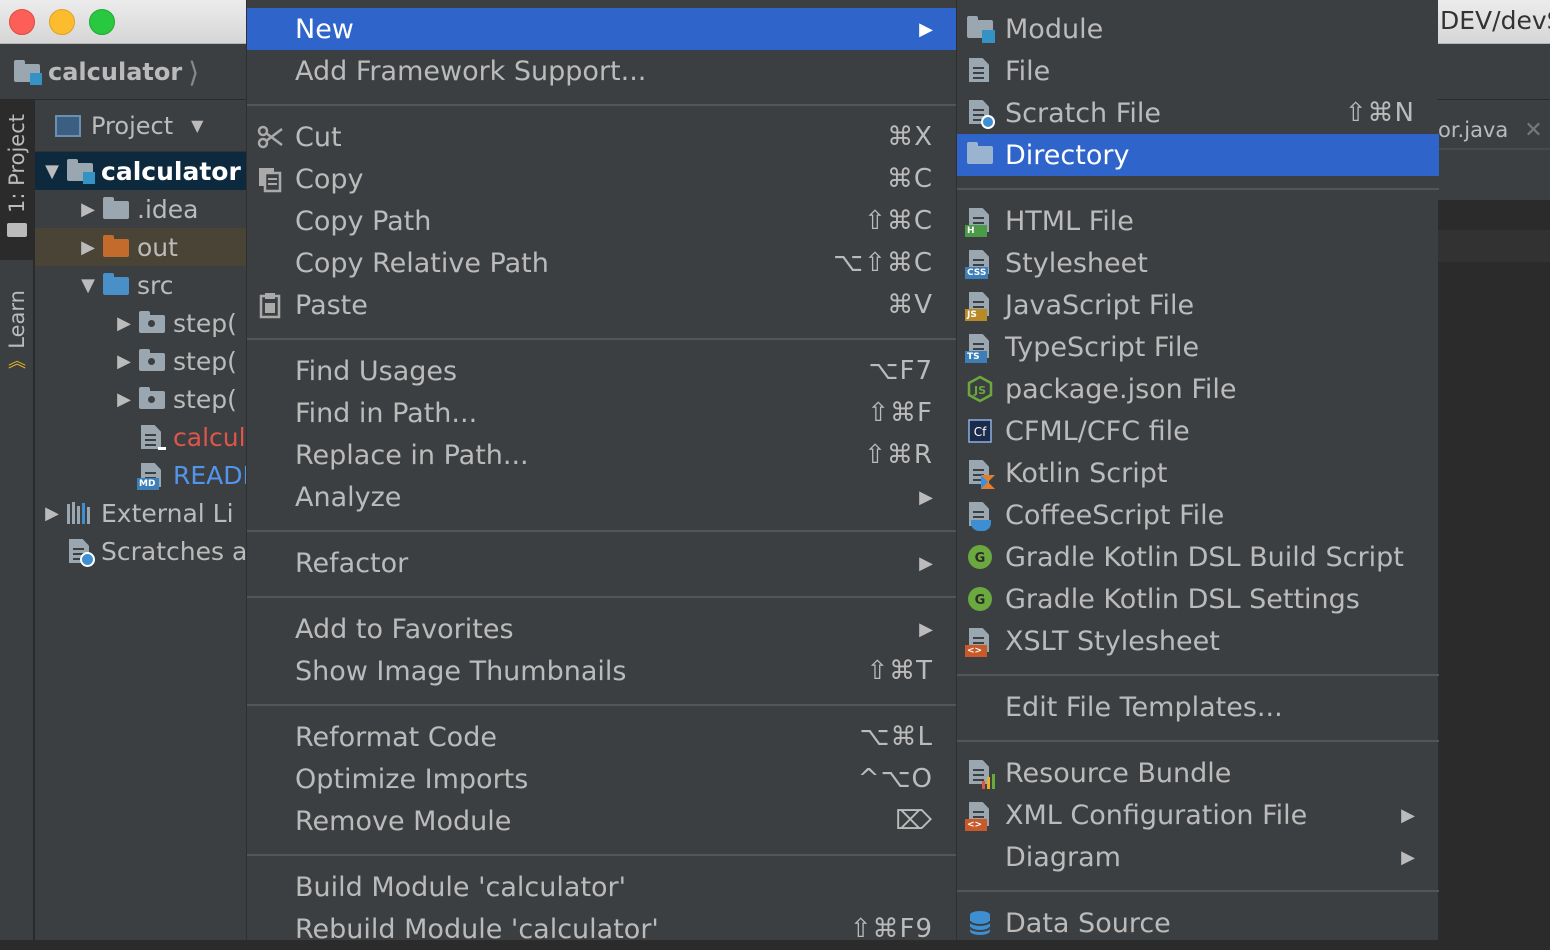 This screenshot has width=1550, height=950. Describe the element at coordinates (1088, 923) in the screenshot. I see `menu-item-label: Data Source` at that location.